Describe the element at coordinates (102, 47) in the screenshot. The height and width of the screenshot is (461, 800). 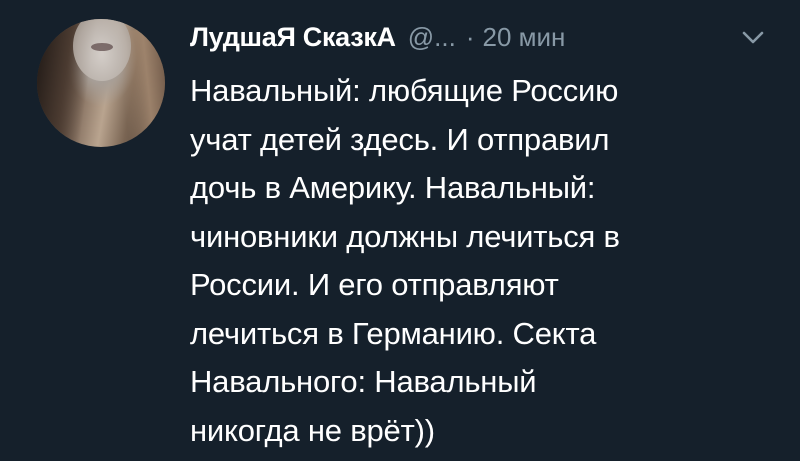
I see `avatar-lips` at that location.